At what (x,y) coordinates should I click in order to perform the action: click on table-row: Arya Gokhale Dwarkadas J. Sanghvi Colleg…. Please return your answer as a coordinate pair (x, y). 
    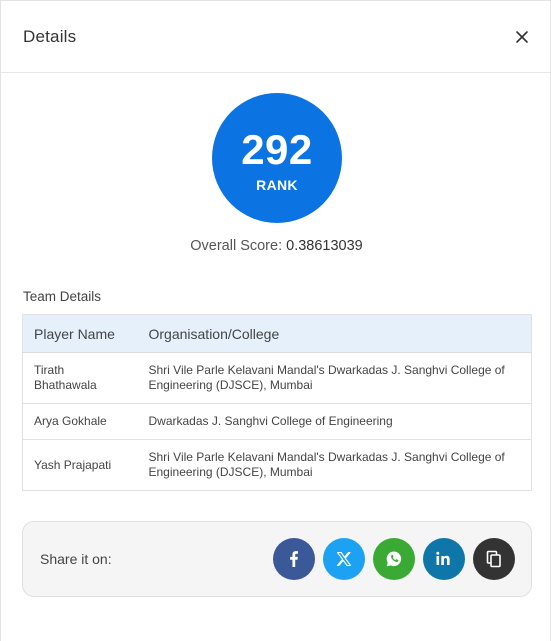
    Looking at the image, I should click on (277, 421).